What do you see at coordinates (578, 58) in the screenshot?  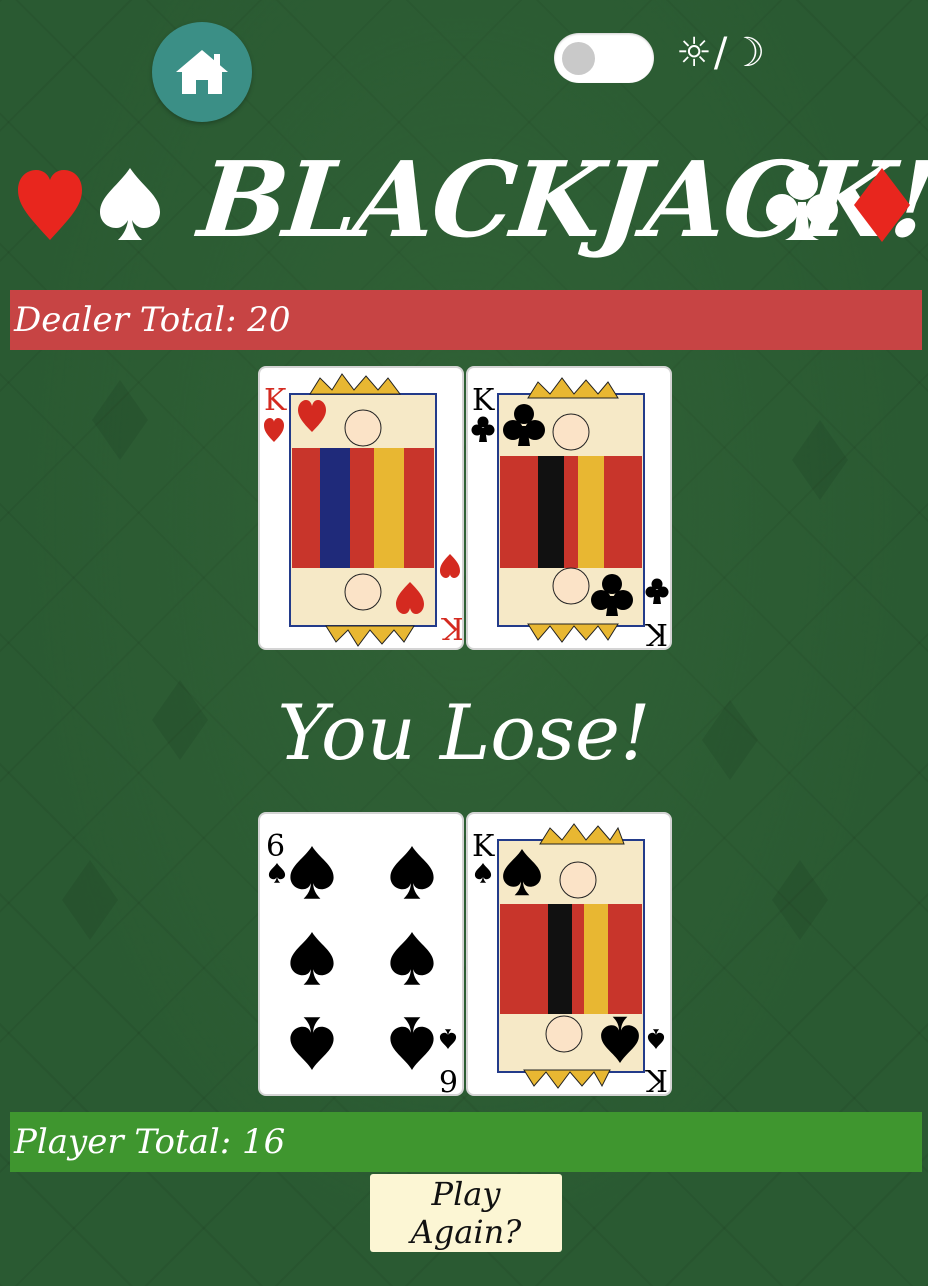 I see `theme-toggle-knob` at bounding box center [578, 58].